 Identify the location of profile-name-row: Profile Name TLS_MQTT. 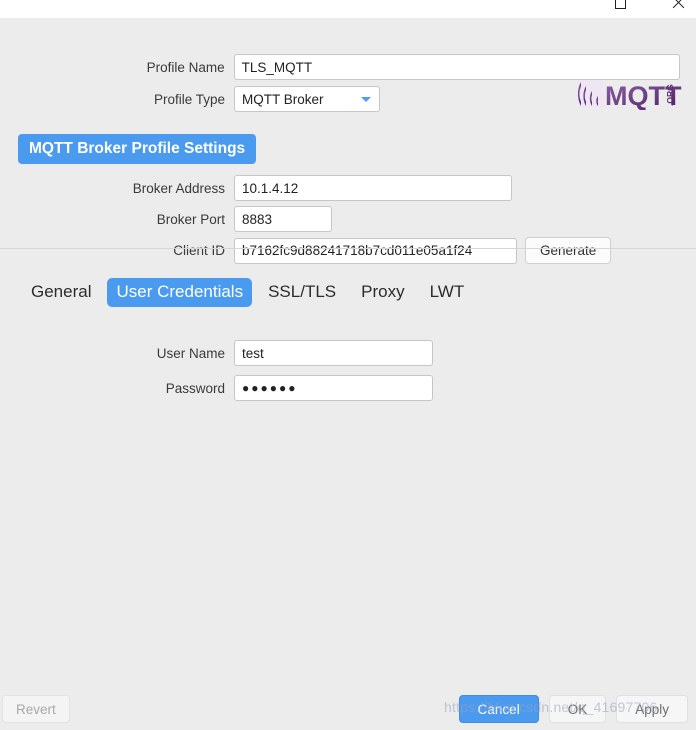
(340, 67).